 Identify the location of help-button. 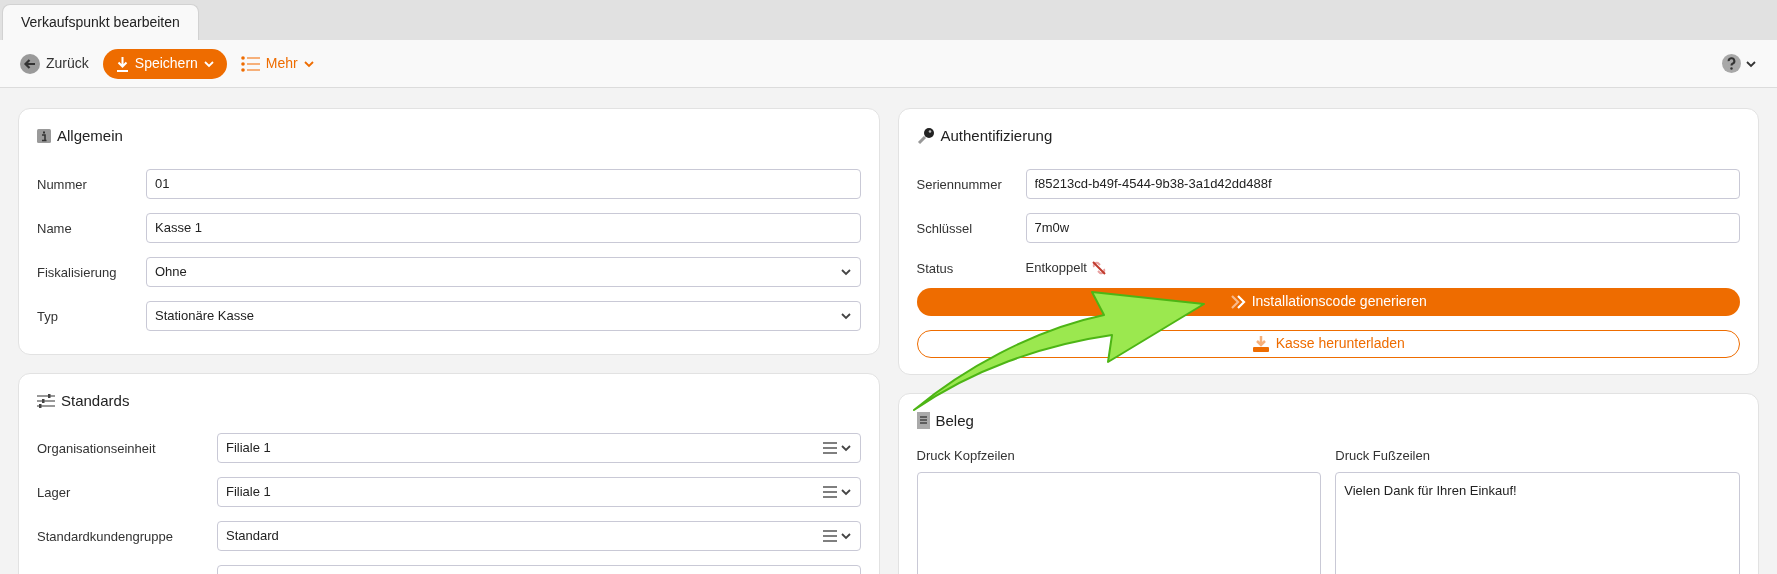
(1739, 63).